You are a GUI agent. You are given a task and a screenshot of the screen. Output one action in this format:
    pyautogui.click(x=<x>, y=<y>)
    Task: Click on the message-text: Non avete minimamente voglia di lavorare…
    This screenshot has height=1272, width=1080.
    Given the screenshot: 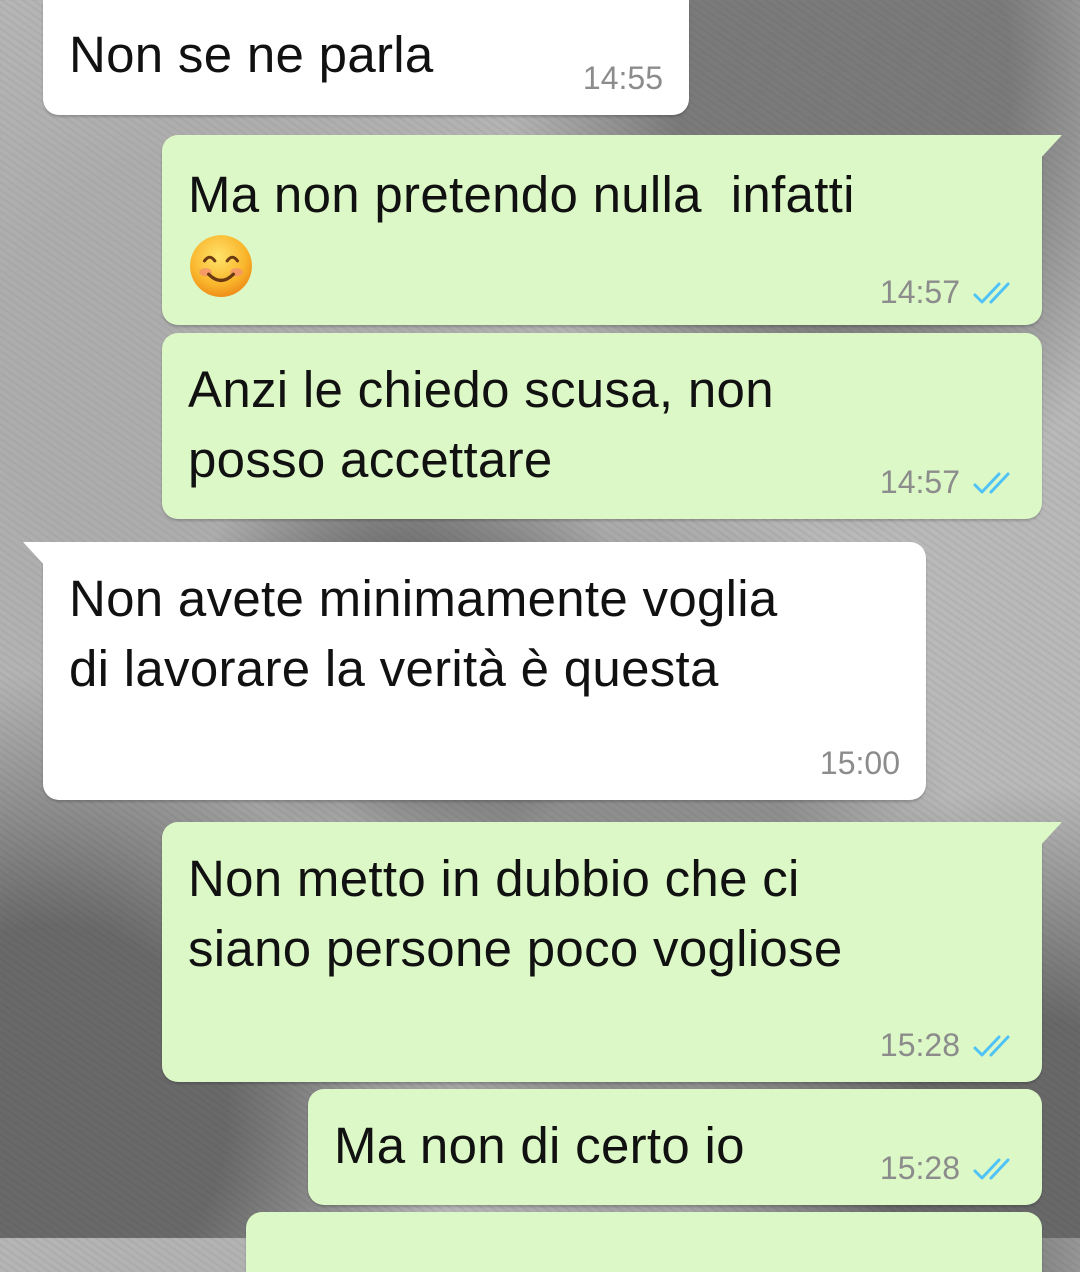 What is the action you would take?
    pyautogui.click(x=423, y=633)
    